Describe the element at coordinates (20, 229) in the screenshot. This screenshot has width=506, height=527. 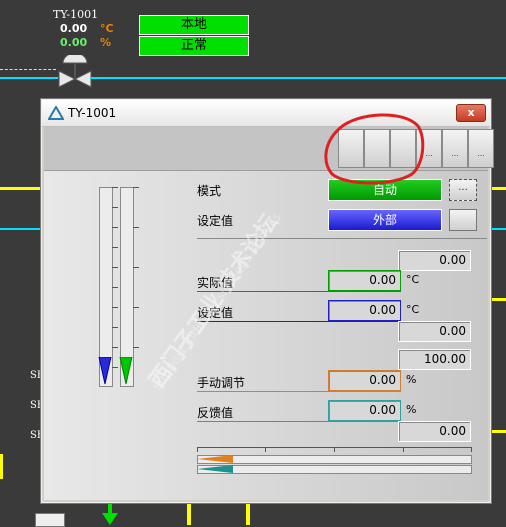
I see `pipe-left` at that location.